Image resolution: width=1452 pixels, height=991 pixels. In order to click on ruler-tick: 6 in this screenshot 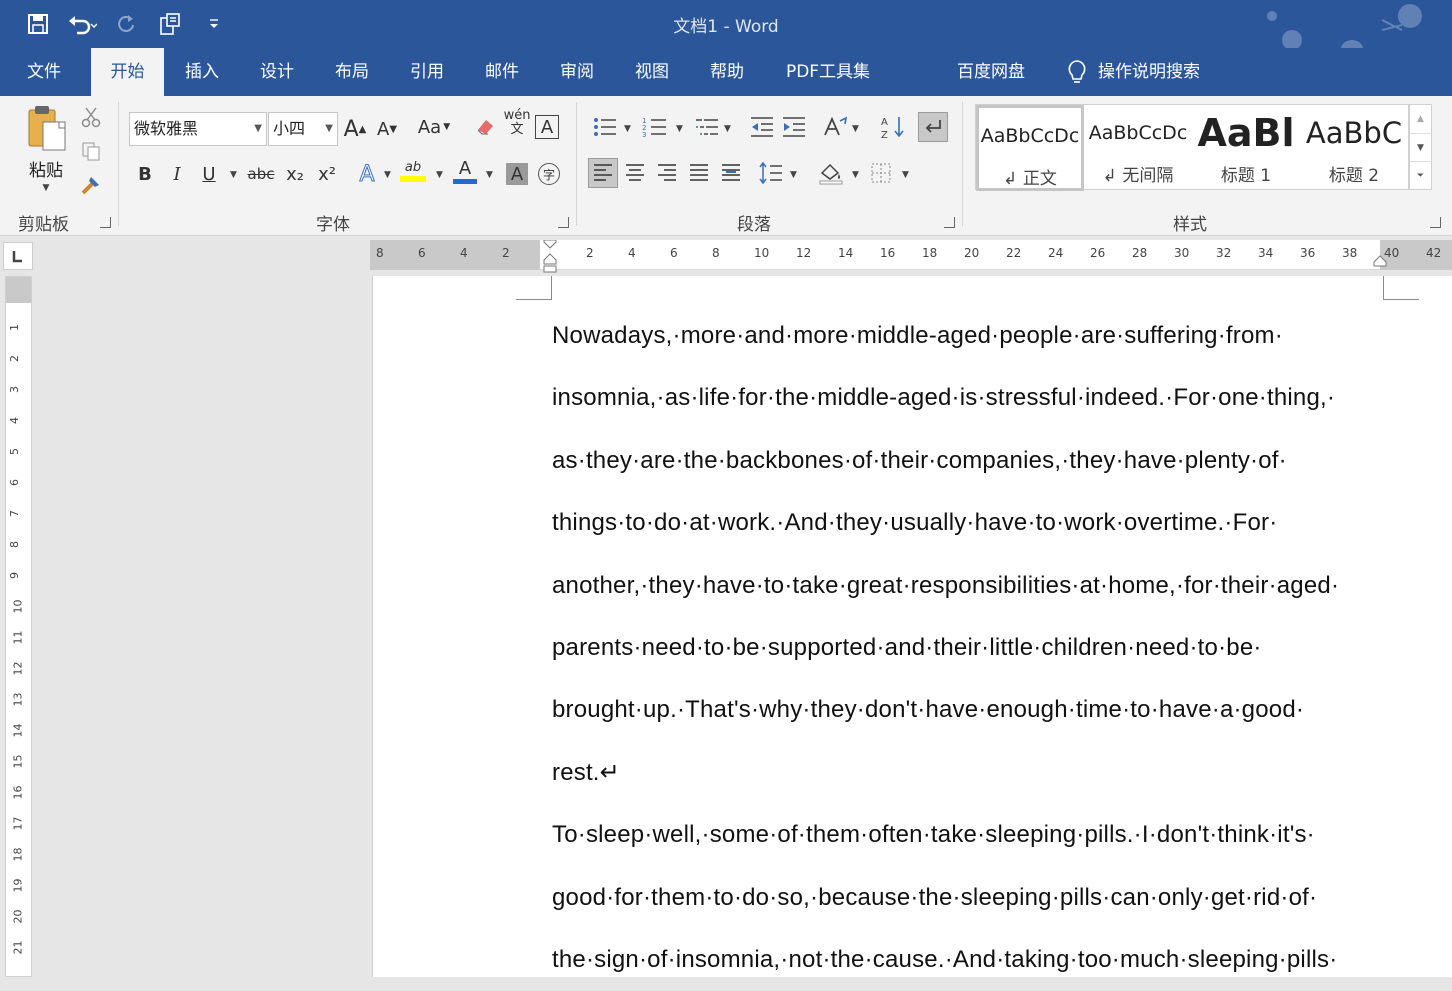, I will do `click(14, 482)`.